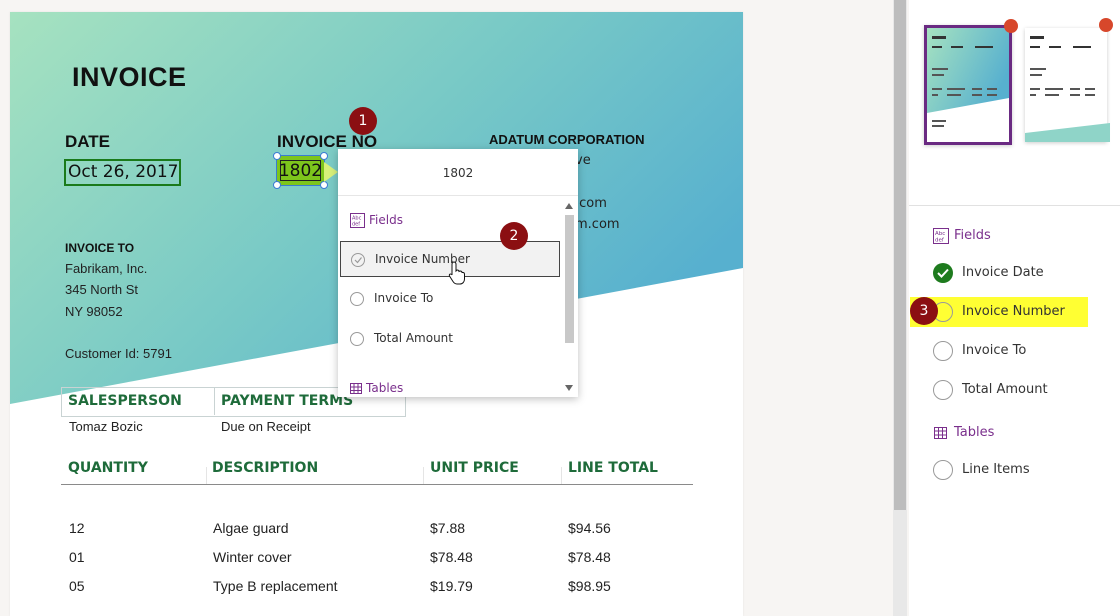 This screenshot has height=616, width=1120. I want to click on scroll-up-icon, so click(569, 206).